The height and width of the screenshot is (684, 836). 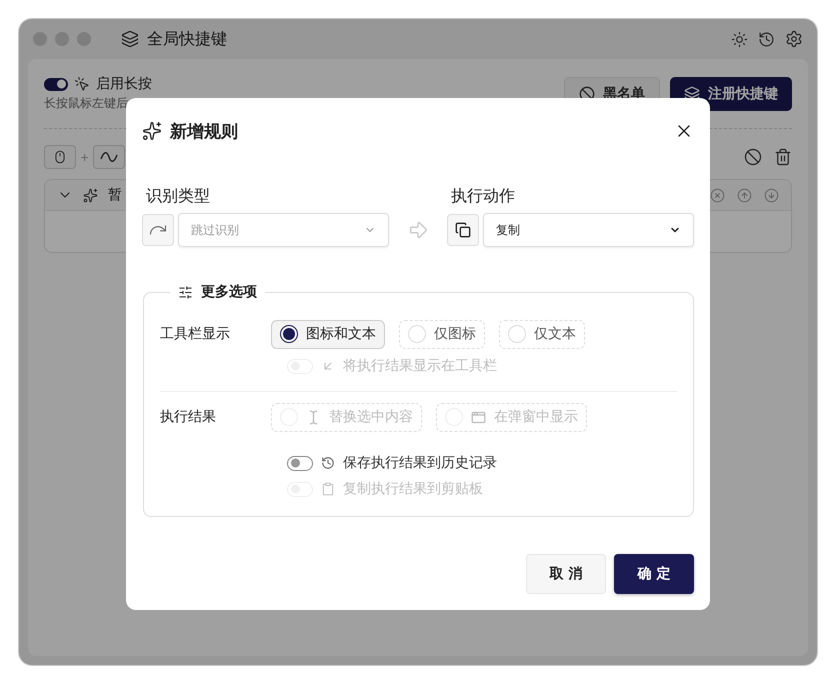 I want to click on dialog-title: 新增规则, so click(x=204, y=131).